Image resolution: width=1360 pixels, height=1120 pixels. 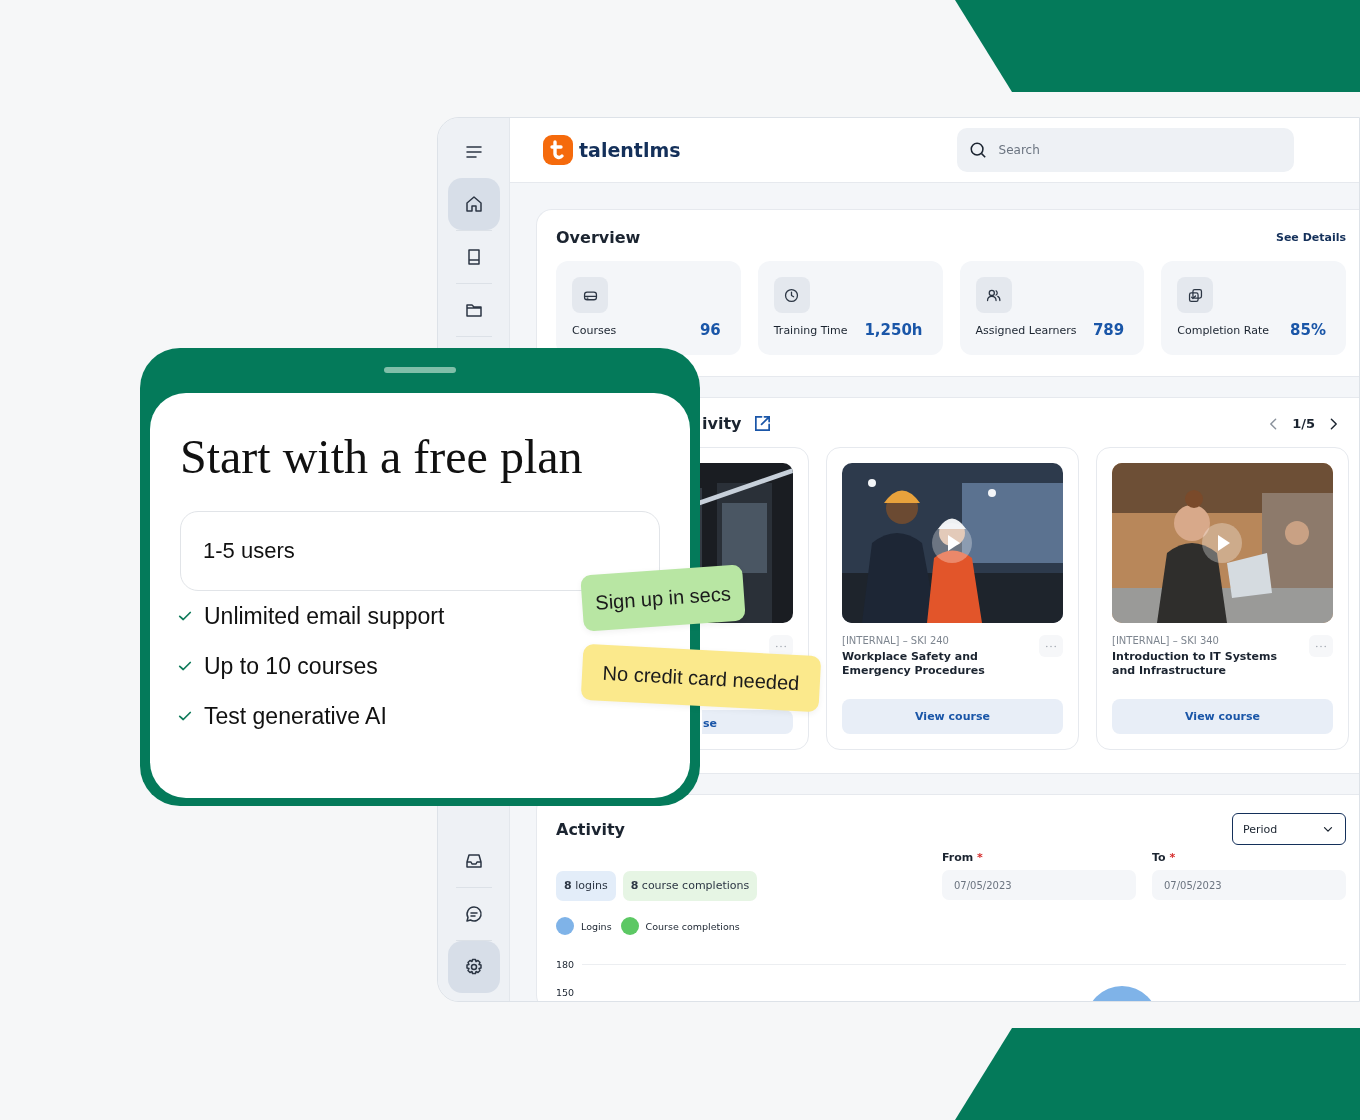 I want to click on stat-label: Completion Rate, so click(x=1223, y=330).